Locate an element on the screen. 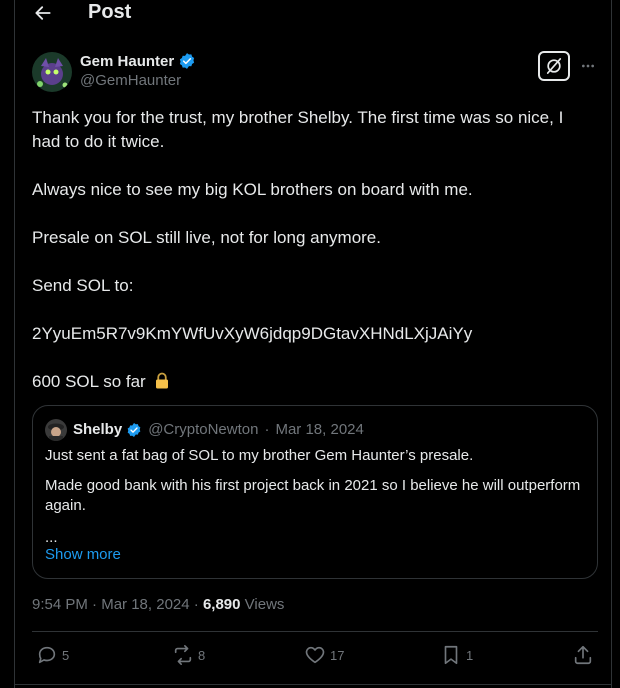 The width and height of the screenshot is (620, 688). bookmark-icon is located at coordinates (451, 655).